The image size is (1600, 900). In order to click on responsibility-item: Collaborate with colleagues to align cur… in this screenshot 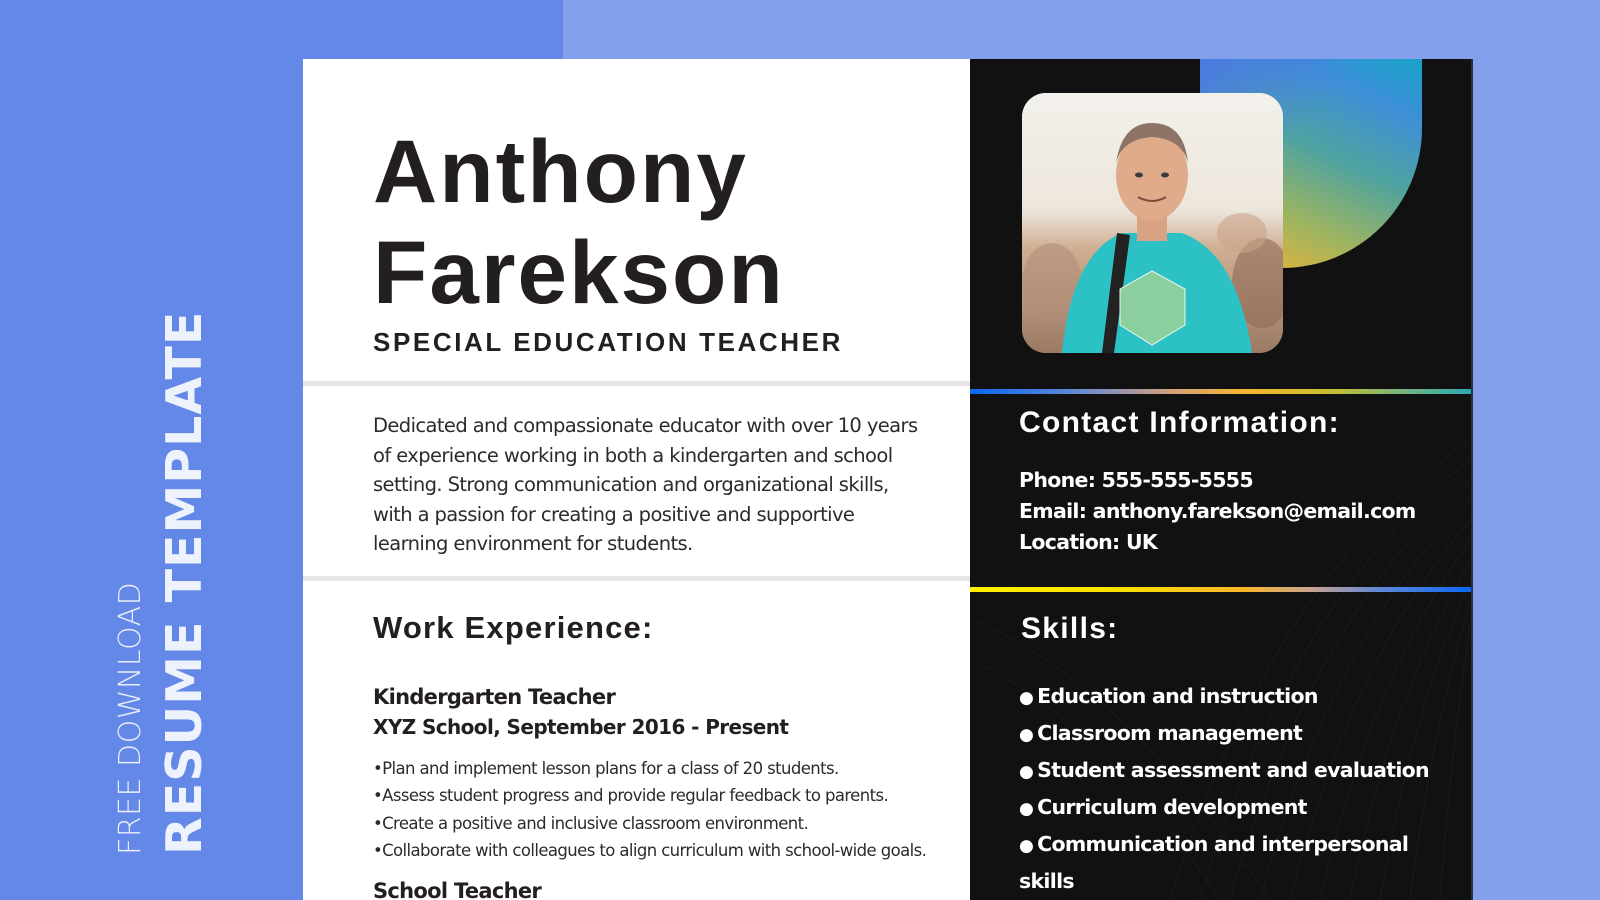, I will do `click(650, 850)`.